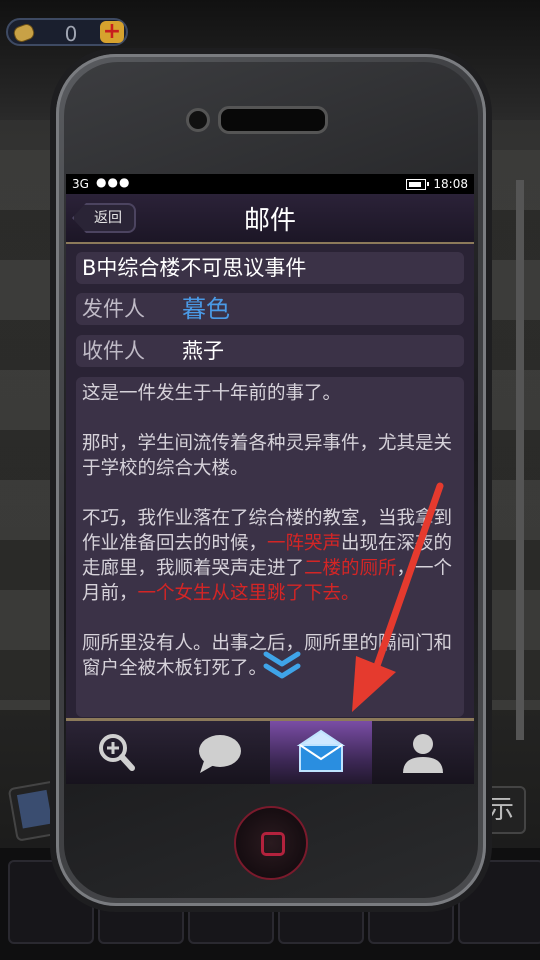 The image size is (540, 960). I want to click on highlighted-clue: 一阵哭声, so click(304, 543).